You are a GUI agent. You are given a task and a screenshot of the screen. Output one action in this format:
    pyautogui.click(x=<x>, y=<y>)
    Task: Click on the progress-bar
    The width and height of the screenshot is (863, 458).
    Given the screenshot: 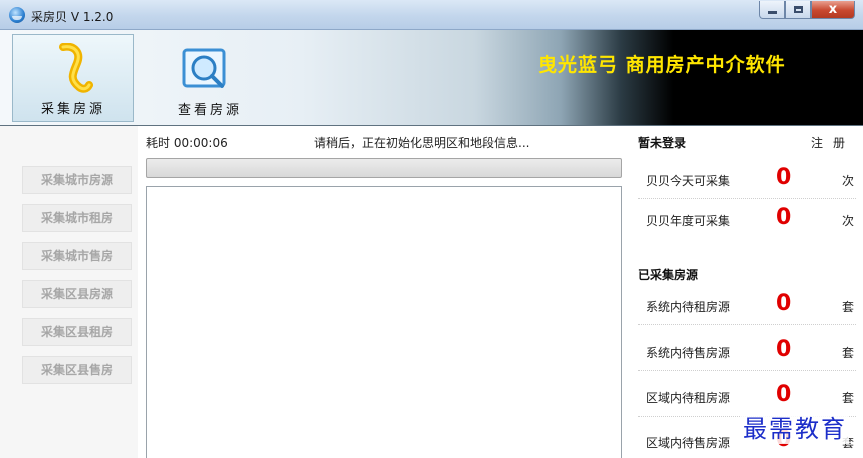 What is the action you would take?
    pyautogui.click(x=384, y=168)
    